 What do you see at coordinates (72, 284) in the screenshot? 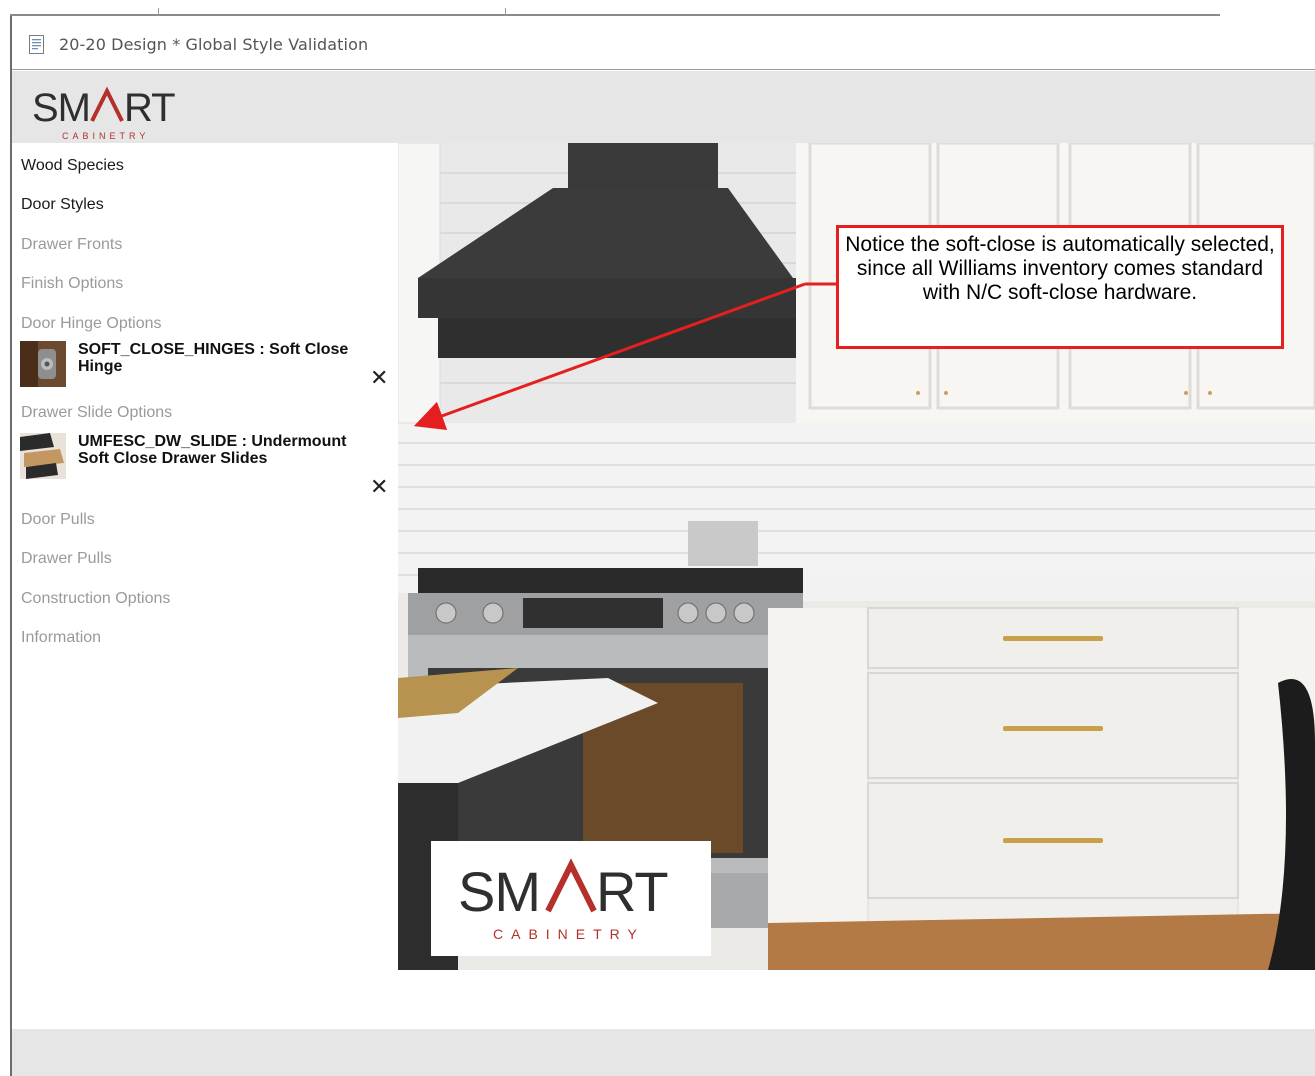
I see `sidebar-item-finish-options: Finish Options` at bounding box center [72, 284].